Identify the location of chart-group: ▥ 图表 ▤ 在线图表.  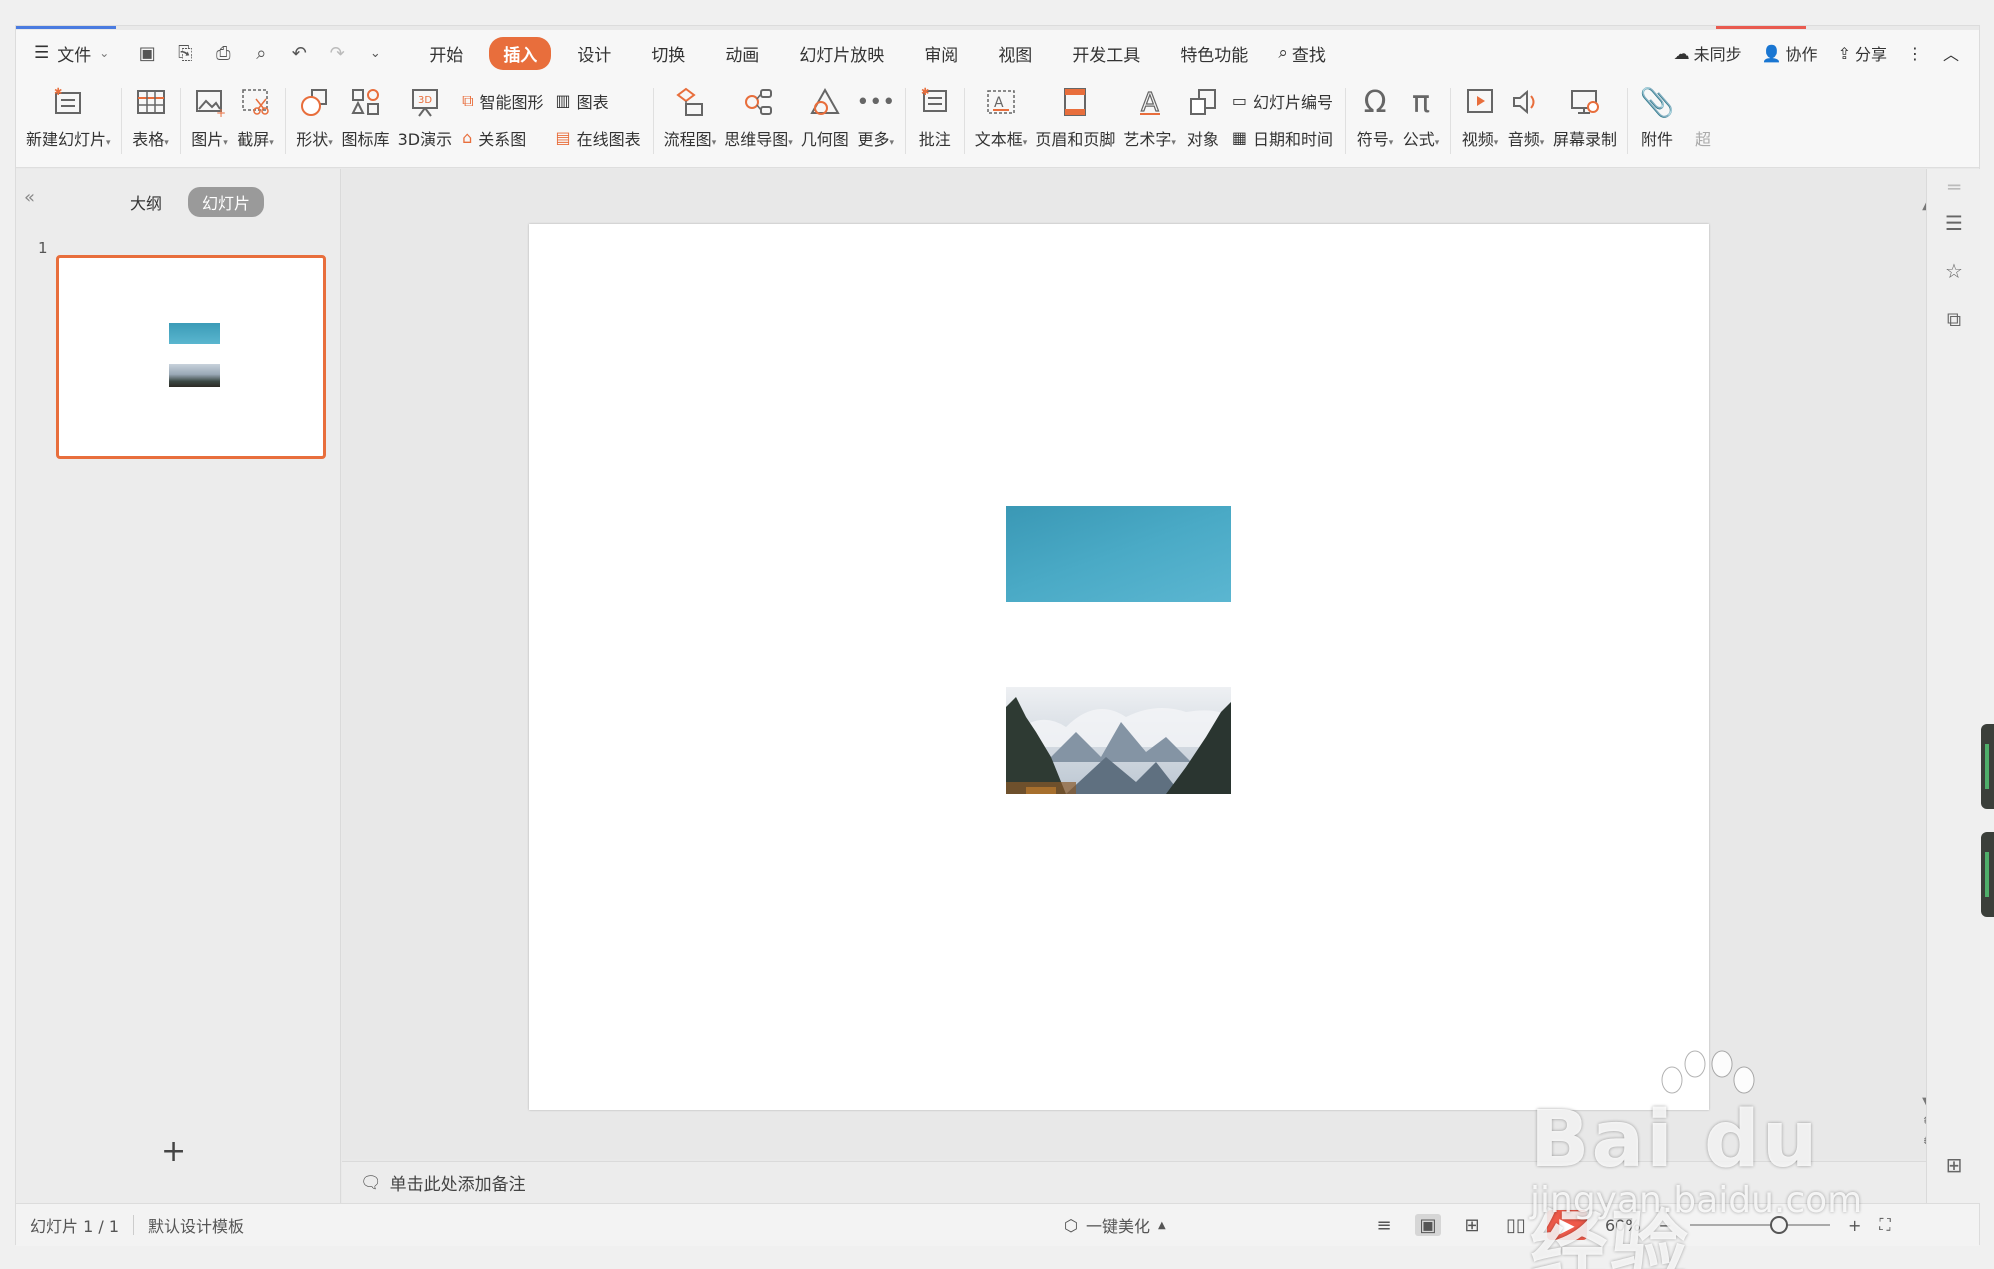
(598, 116).